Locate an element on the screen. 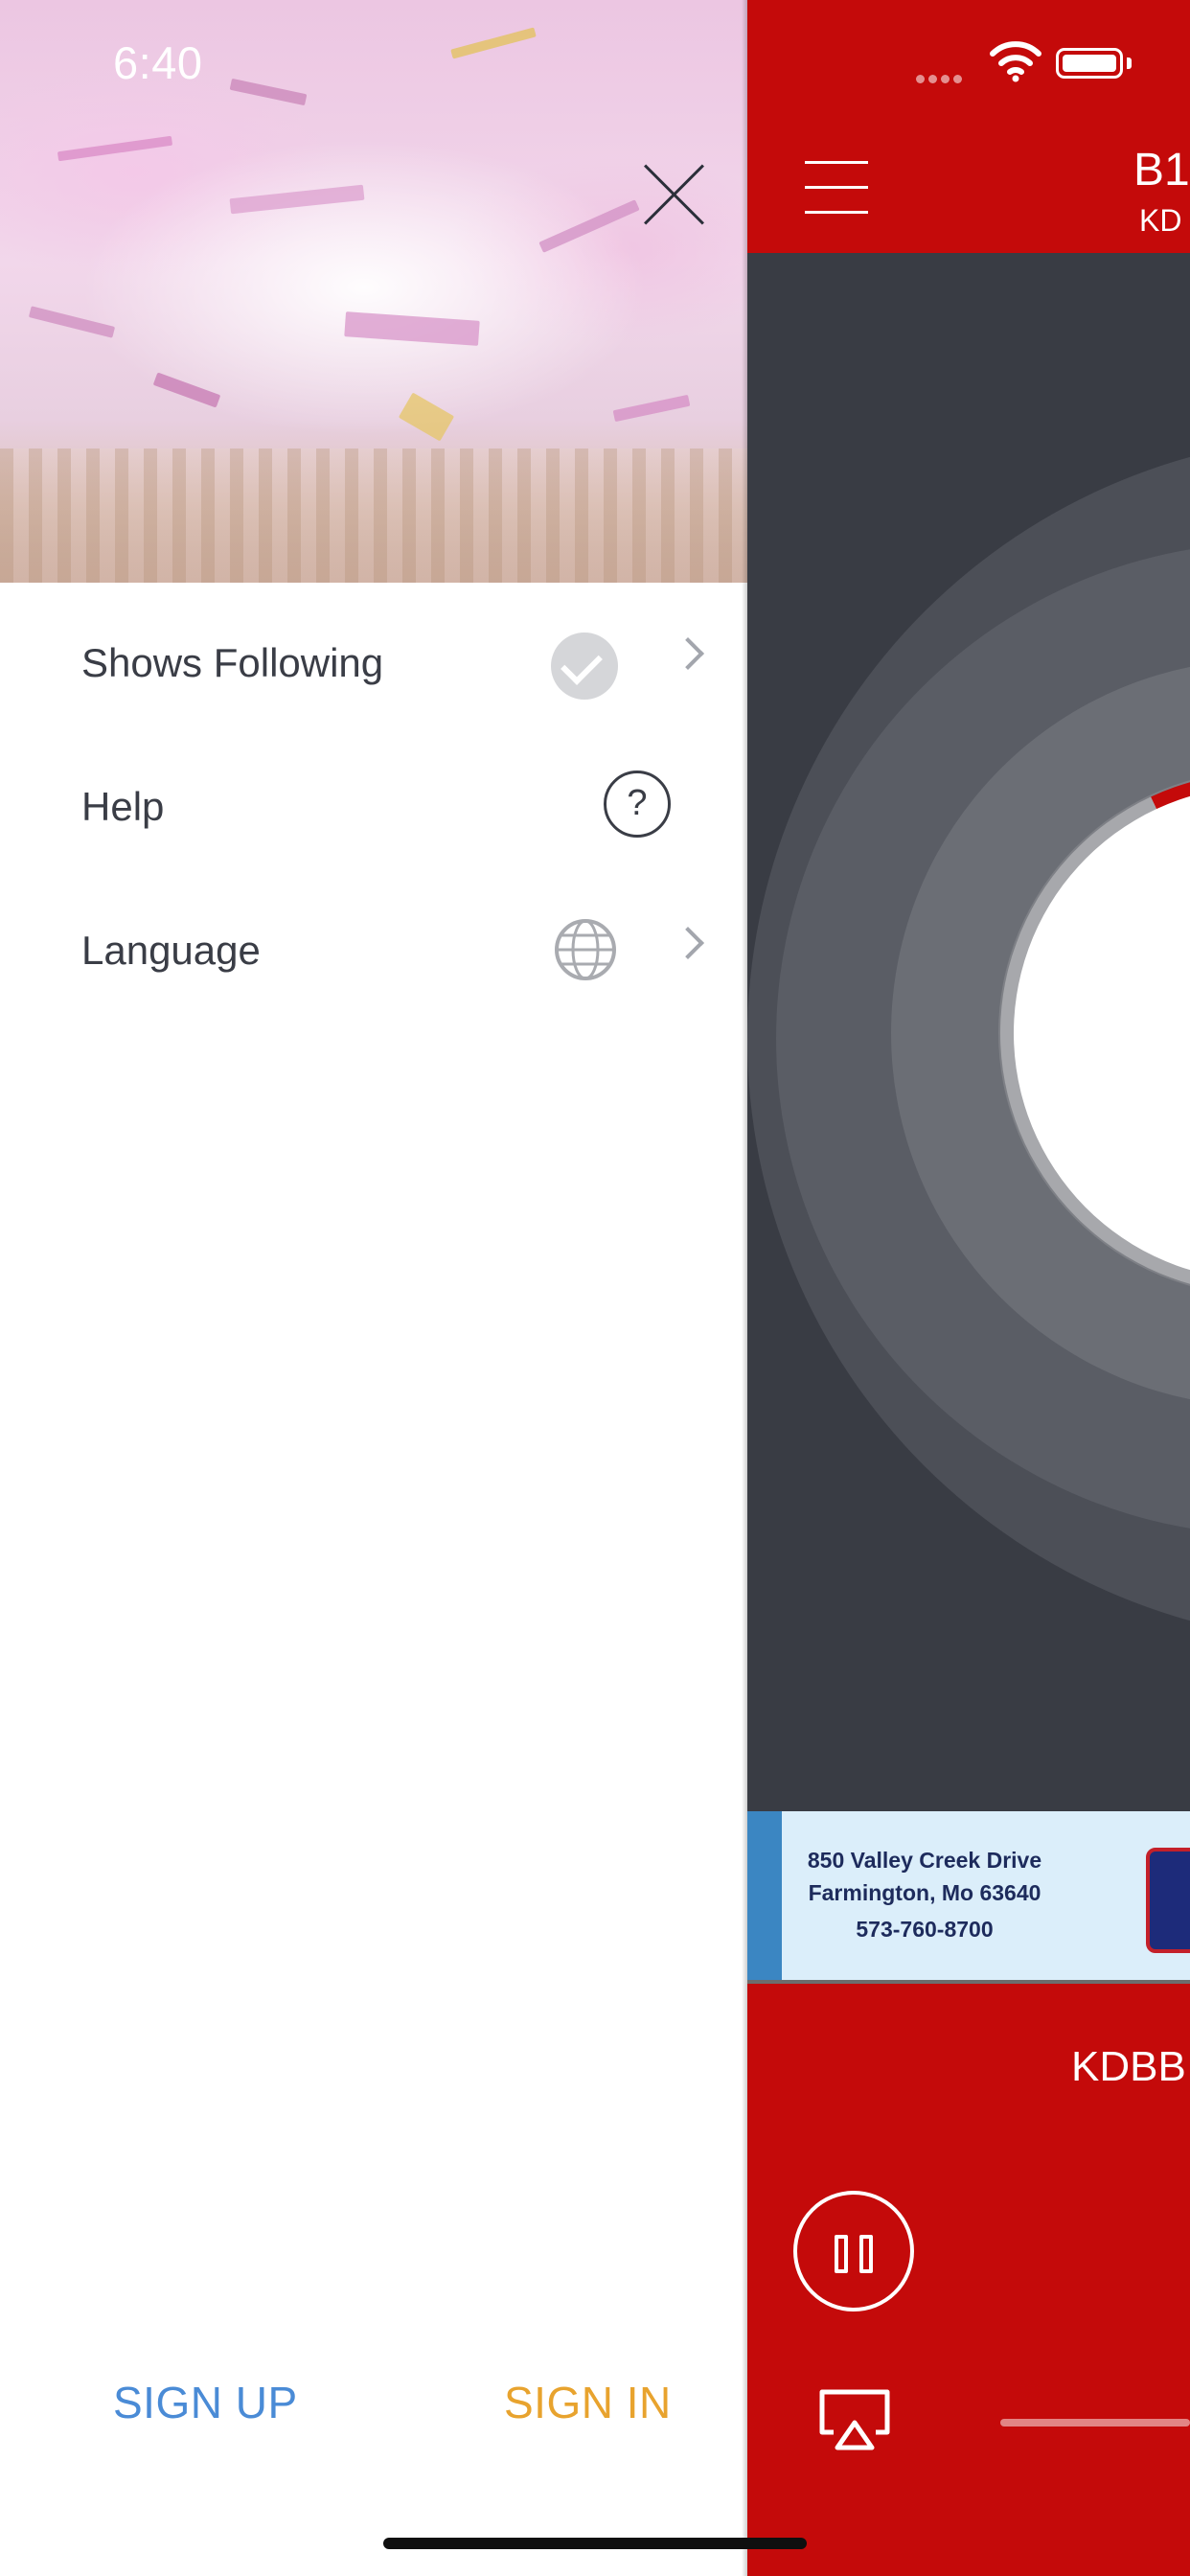  volume-slider is located at coordinates (1095, 2422).